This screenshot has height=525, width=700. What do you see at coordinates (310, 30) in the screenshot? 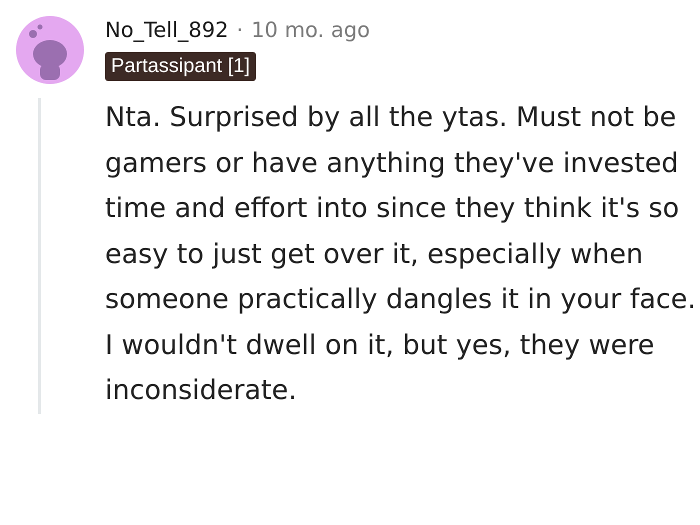
I see `timestamp: 10 mo. ago` at bounding box center [310, 30].